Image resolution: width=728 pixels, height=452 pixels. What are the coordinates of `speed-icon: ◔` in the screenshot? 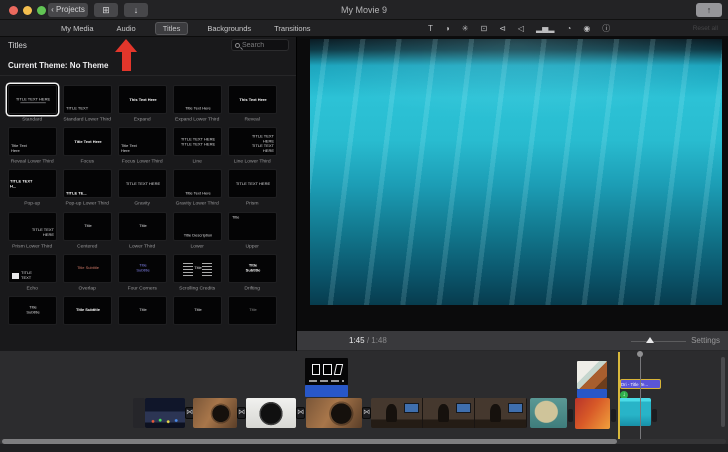 It's located at (568, 29).